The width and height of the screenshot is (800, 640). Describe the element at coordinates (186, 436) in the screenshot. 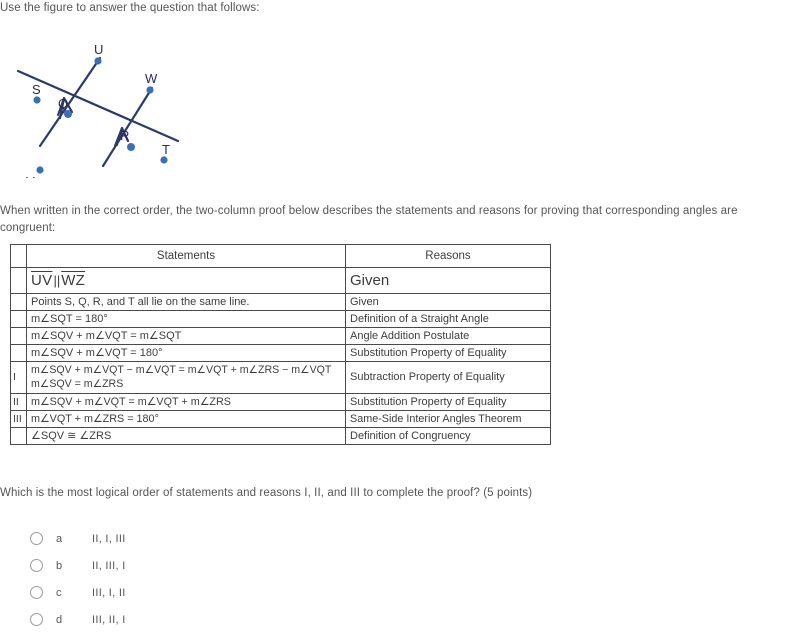

I see `row-statement: ∠SQV ≅ ∠ZRS` at that location.